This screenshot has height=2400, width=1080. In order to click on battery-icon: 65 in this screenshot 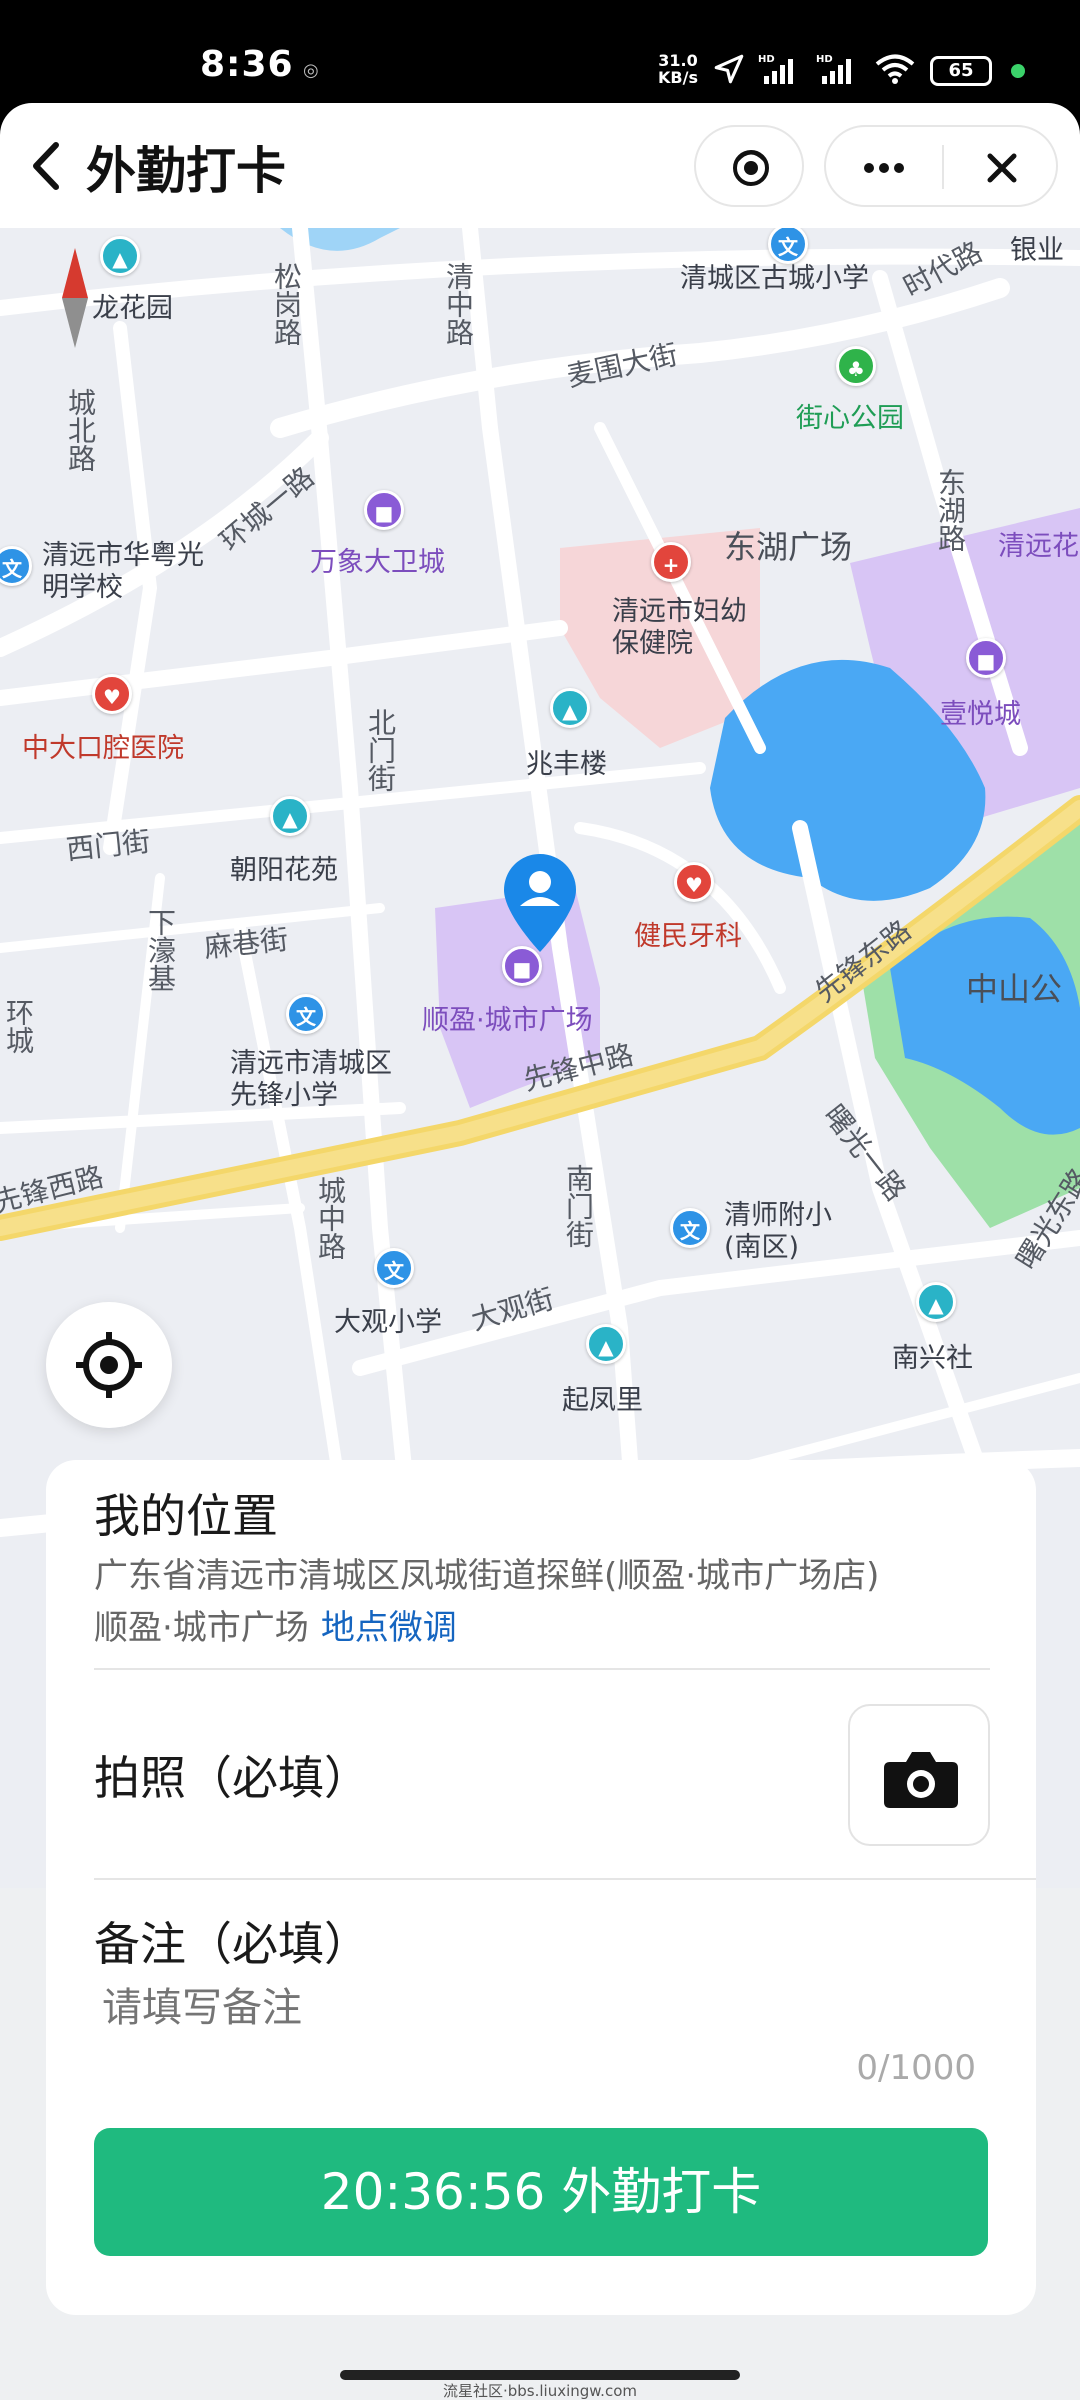, I will do `click(961, 71)`.